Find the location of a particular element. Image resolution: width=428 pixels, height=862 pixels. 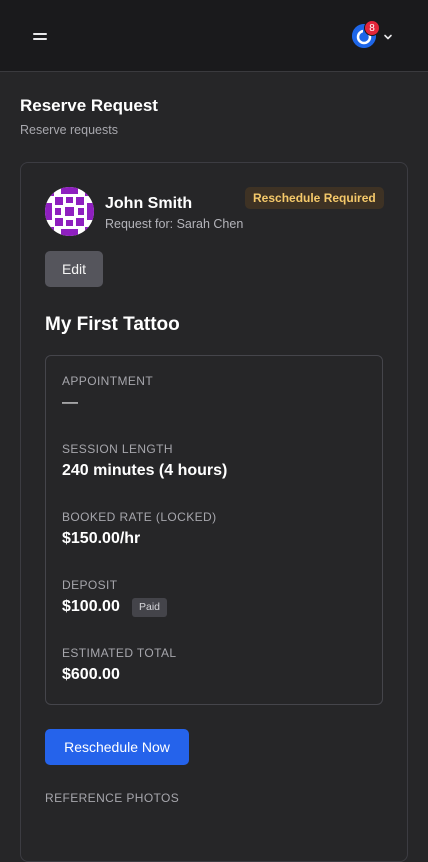

account-menu: 8 is located at coordinates (374, 35).